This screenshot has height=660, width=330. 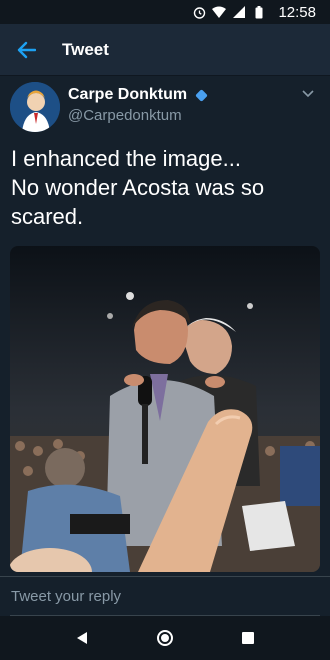 I want to click on verified-badge-icon, so click(x=201, y=95).